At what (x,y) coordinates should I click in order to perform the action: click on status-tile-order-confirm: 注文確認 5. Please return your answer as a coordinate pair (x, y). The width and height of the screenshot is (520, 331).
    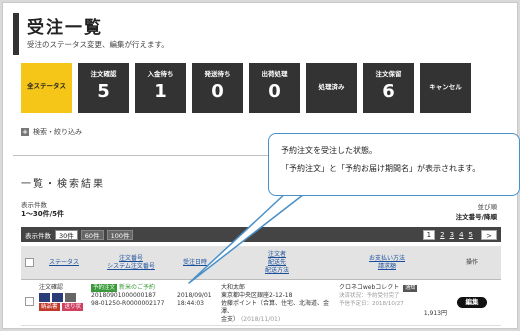
    Looking at the image, I should click on (103, 88).